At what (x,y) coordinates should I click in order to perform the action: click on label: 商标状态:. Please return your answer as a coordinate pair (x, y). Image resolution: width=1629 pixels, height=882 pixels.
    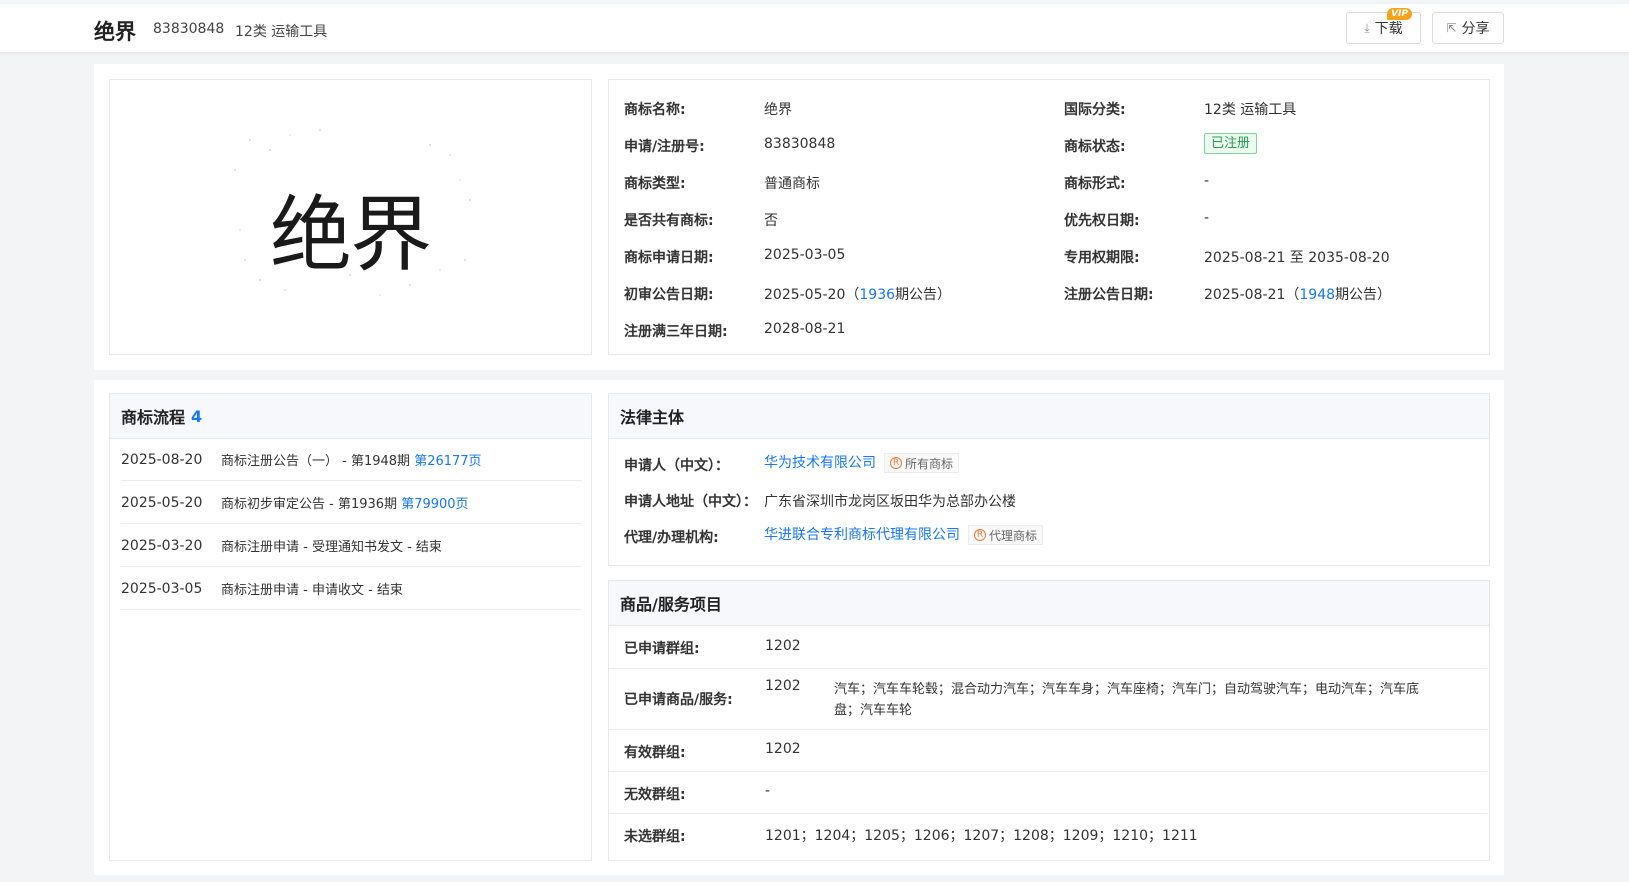
    Looking at the image, I should click on (1095, 147).